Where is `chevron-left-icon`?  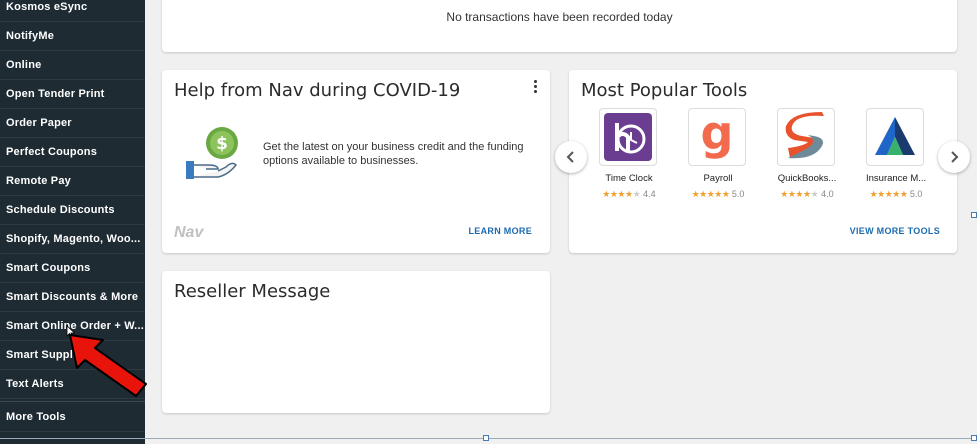 chevron-left-icon is located at coordinates (570, 157).